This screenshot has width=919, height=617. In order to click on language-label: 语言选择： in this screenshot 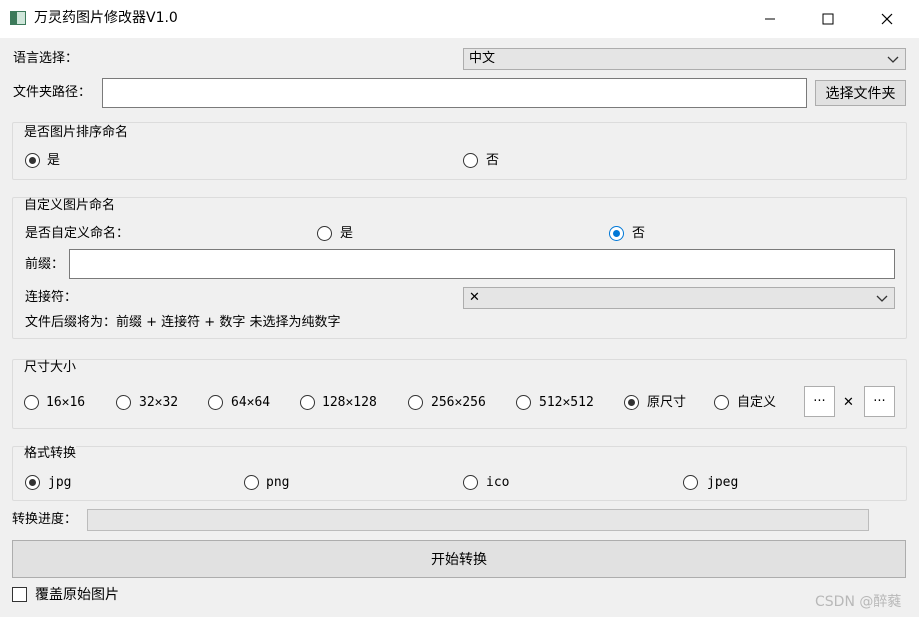, I will do `click(46, 58)`.